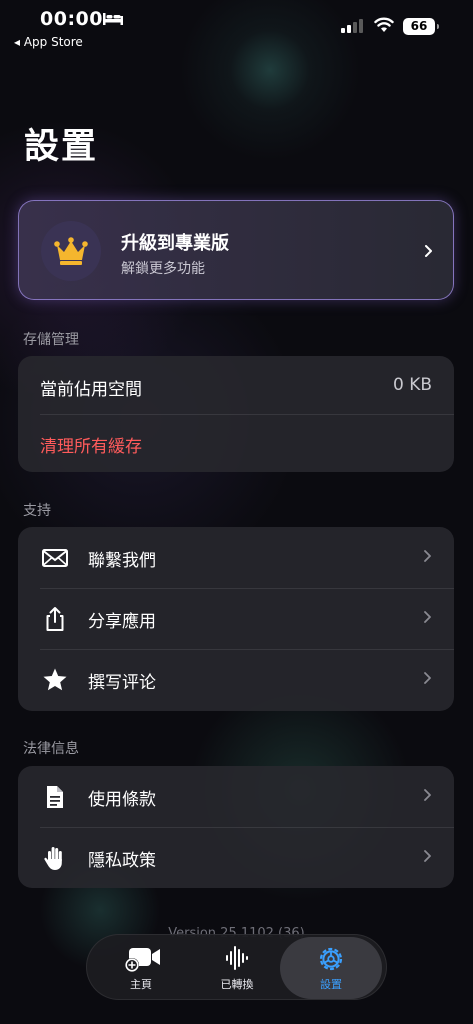 Image resolution: width=473 pixels, height=1024 pixels. I want to click on terms-of-use-label: 使用條款, so click(122, 800).